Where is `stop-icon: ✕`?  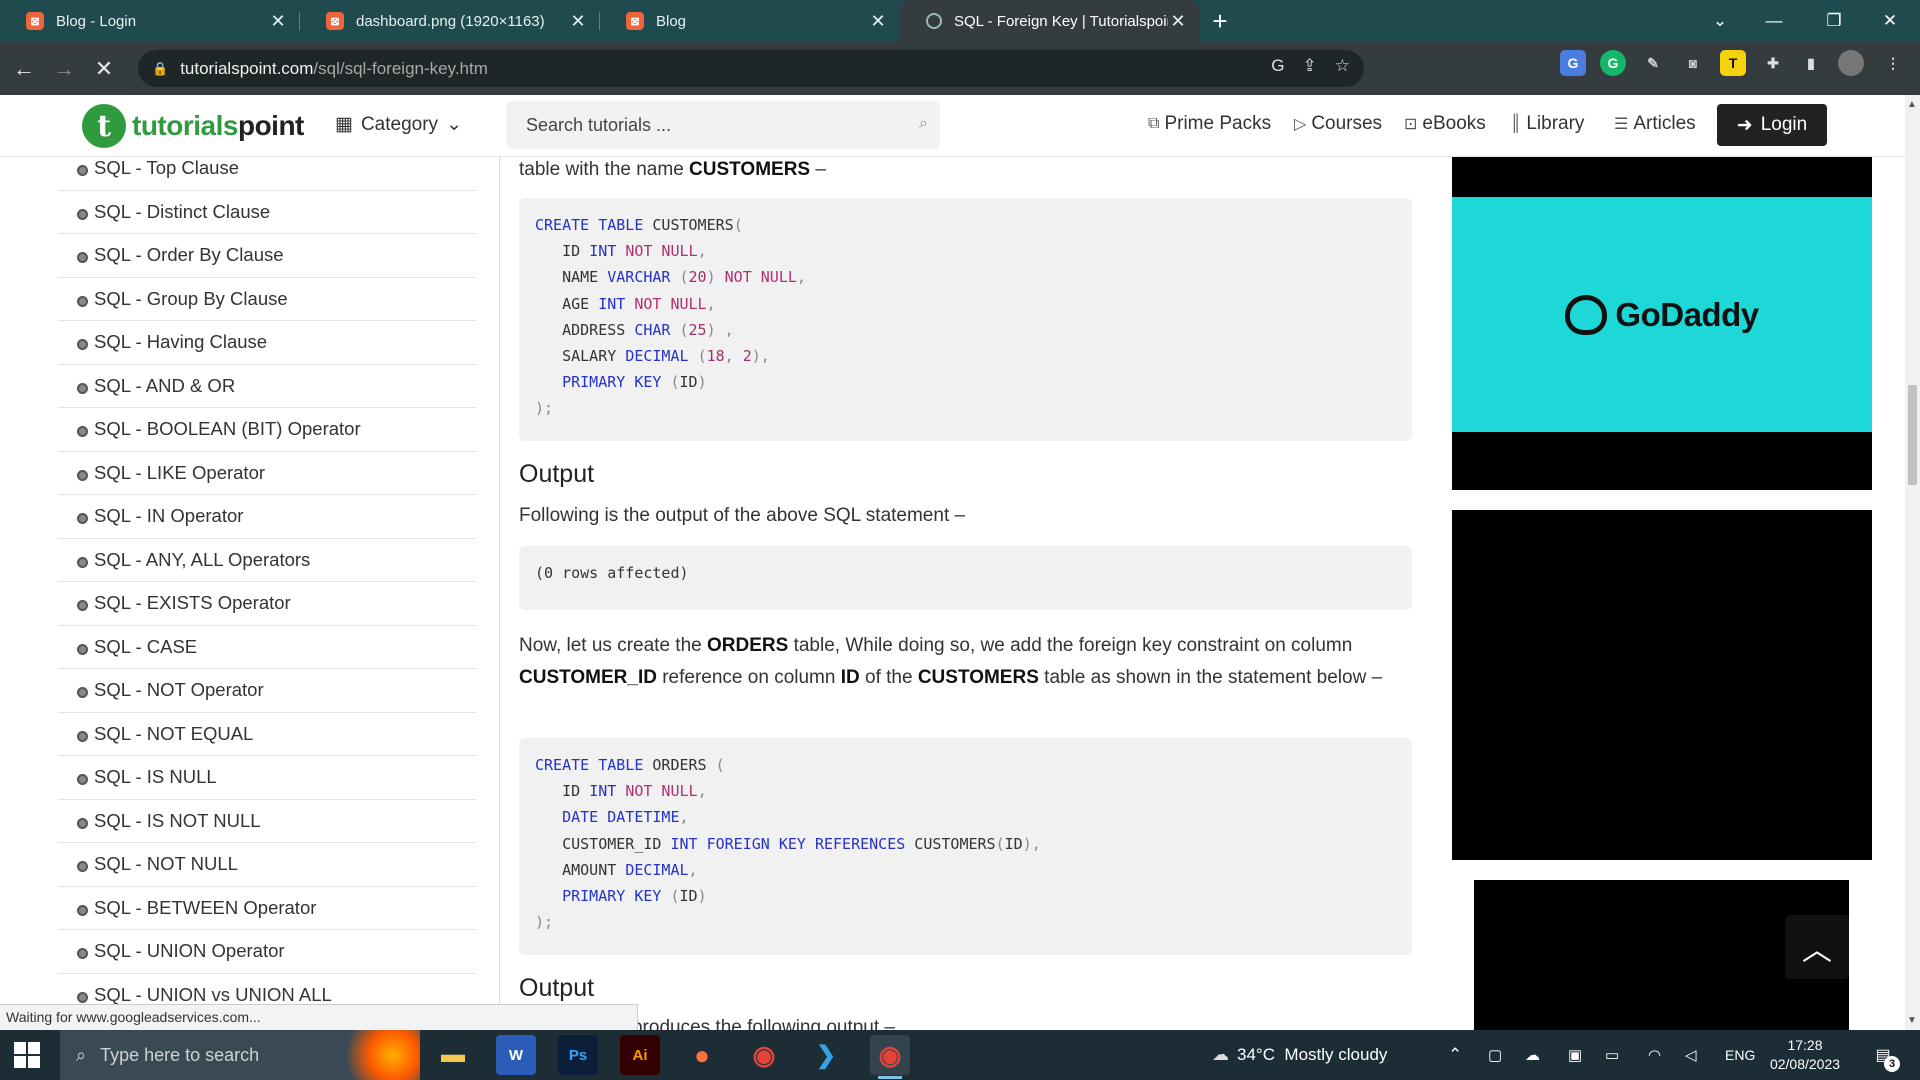 stop-icon: ✕ is located at coordinates (104, 69).